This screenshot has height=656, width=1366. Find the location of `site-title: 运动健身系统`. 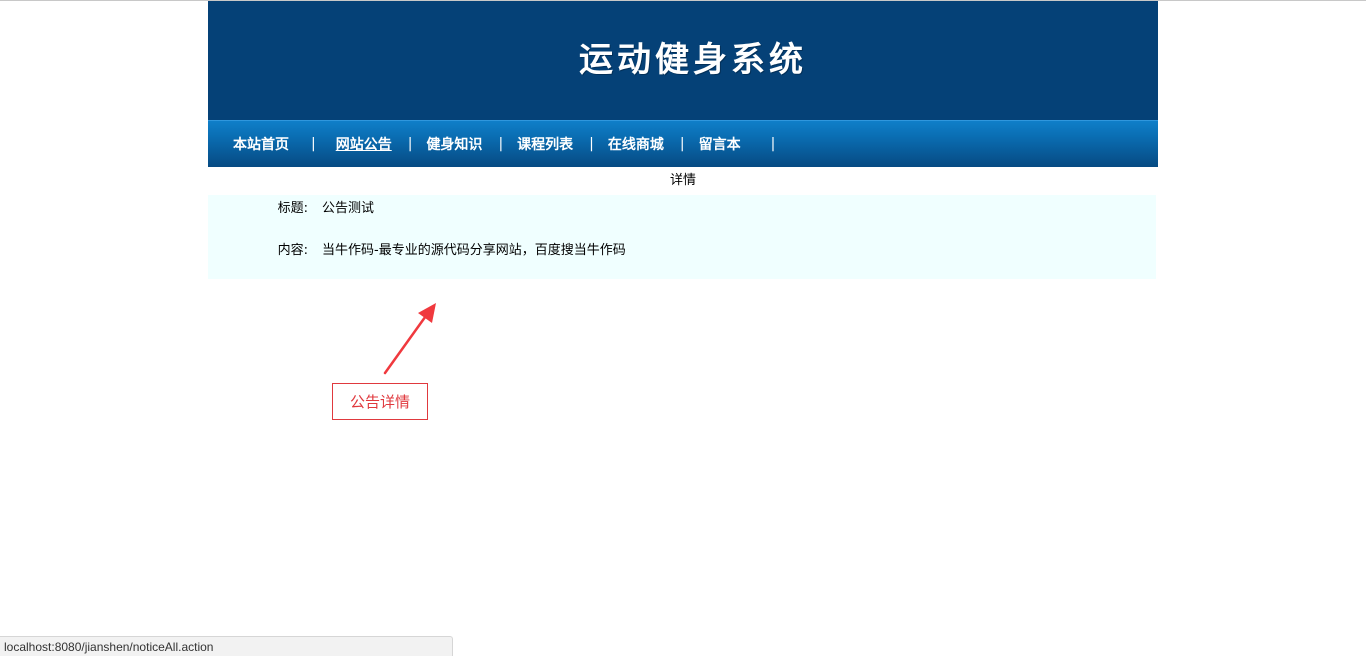

site-title: 运动健身系统 is located at coordinates (693, 60).